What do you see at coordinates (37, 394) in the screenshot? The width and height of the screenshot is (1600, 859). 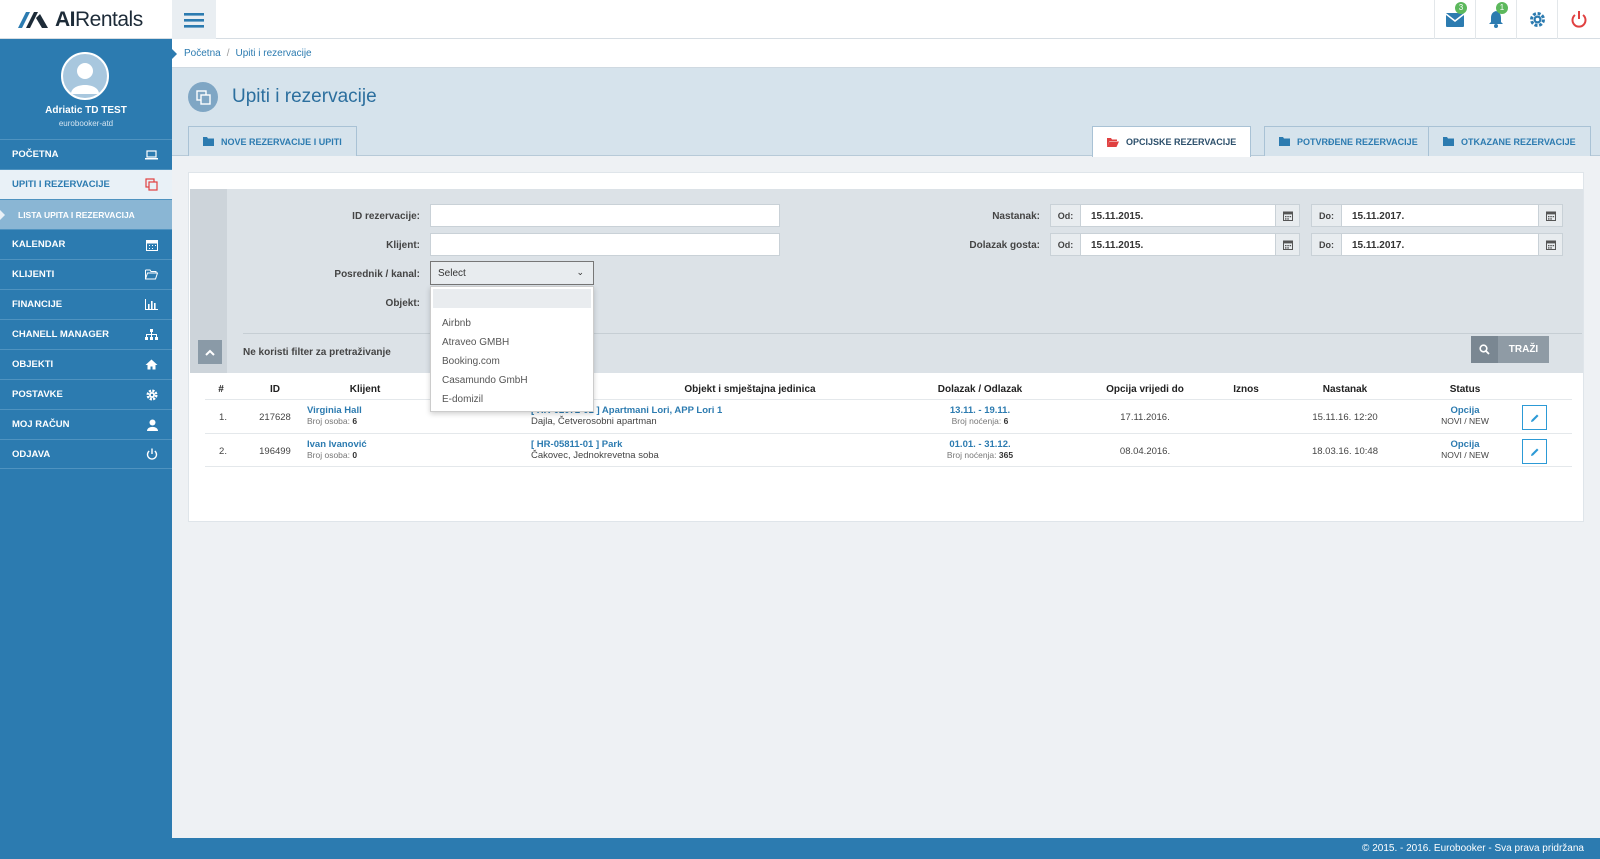 I see `sidebar-item-label: POSTAVKE` at bounding box center [37, 394].